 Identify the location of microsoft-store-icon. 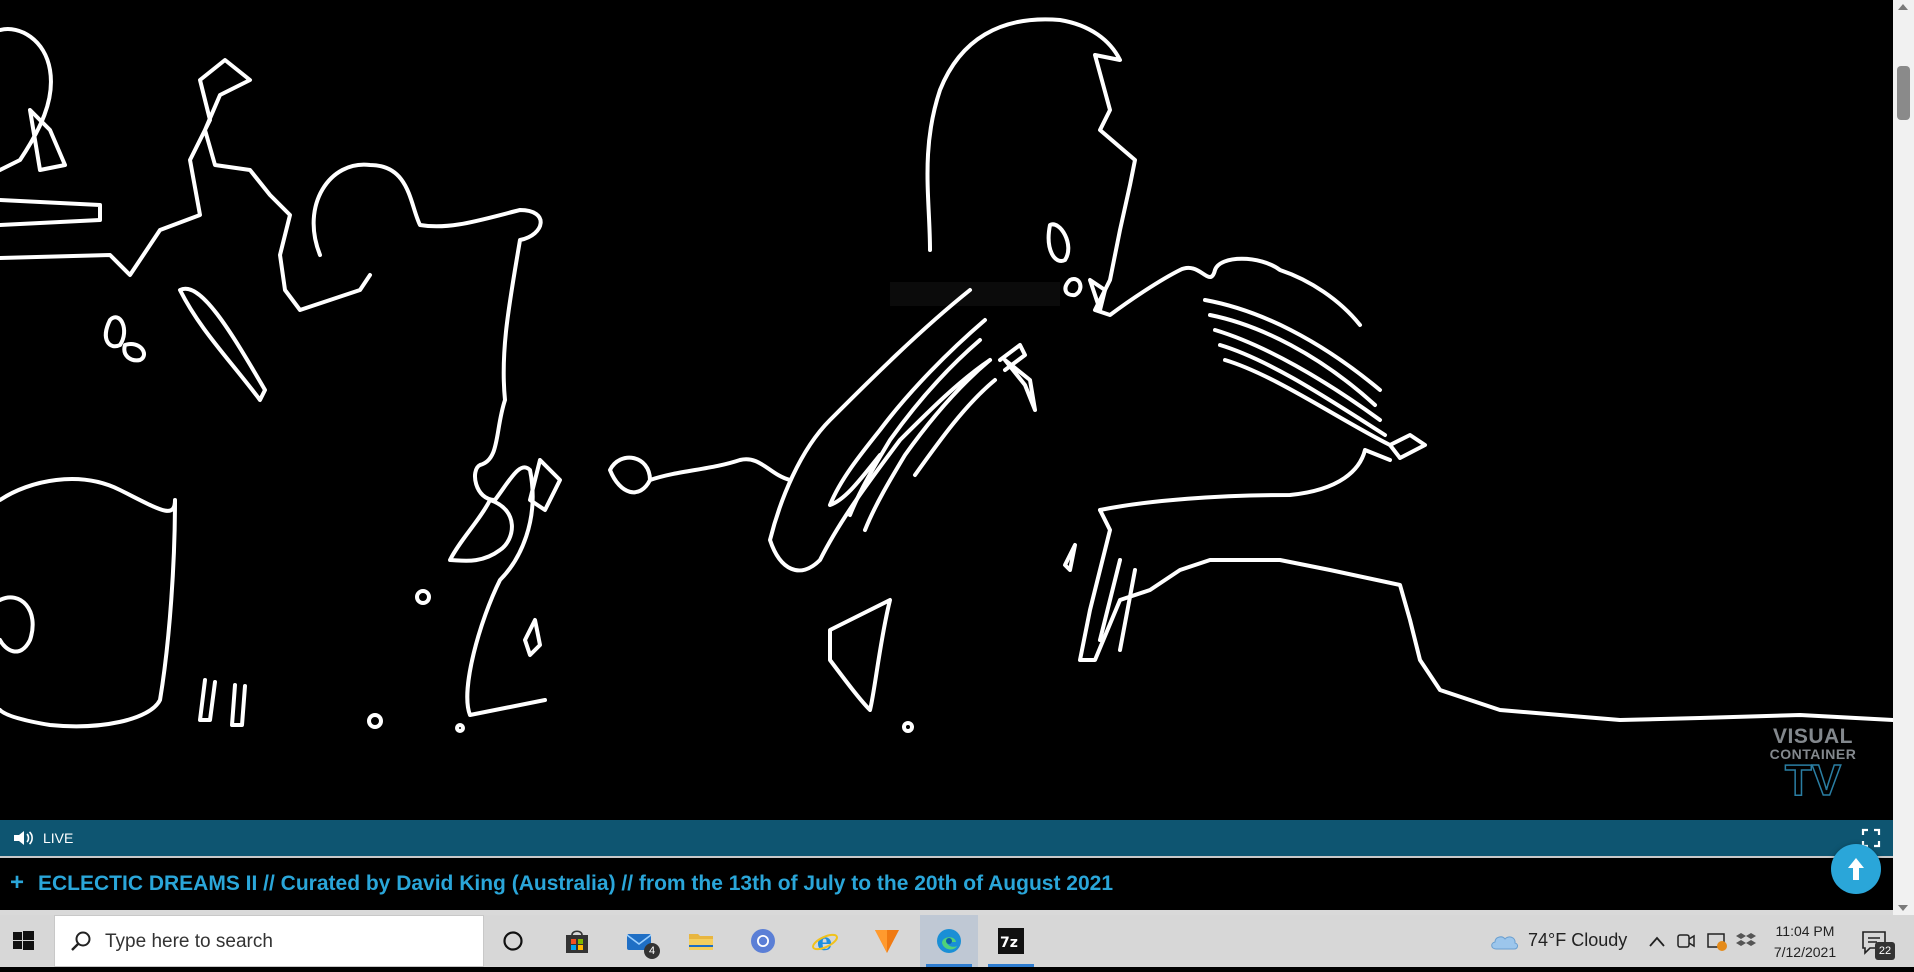
(577, 941).